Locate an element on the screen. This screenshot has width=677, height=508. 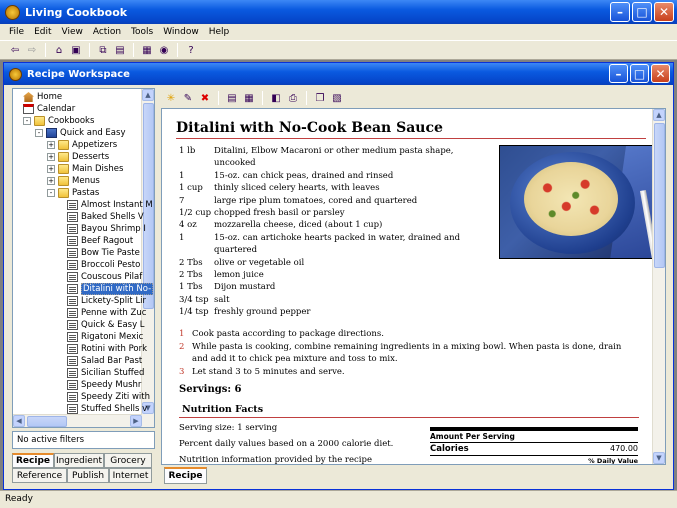
maximize-button: □ is located at coordinates (642, 12).